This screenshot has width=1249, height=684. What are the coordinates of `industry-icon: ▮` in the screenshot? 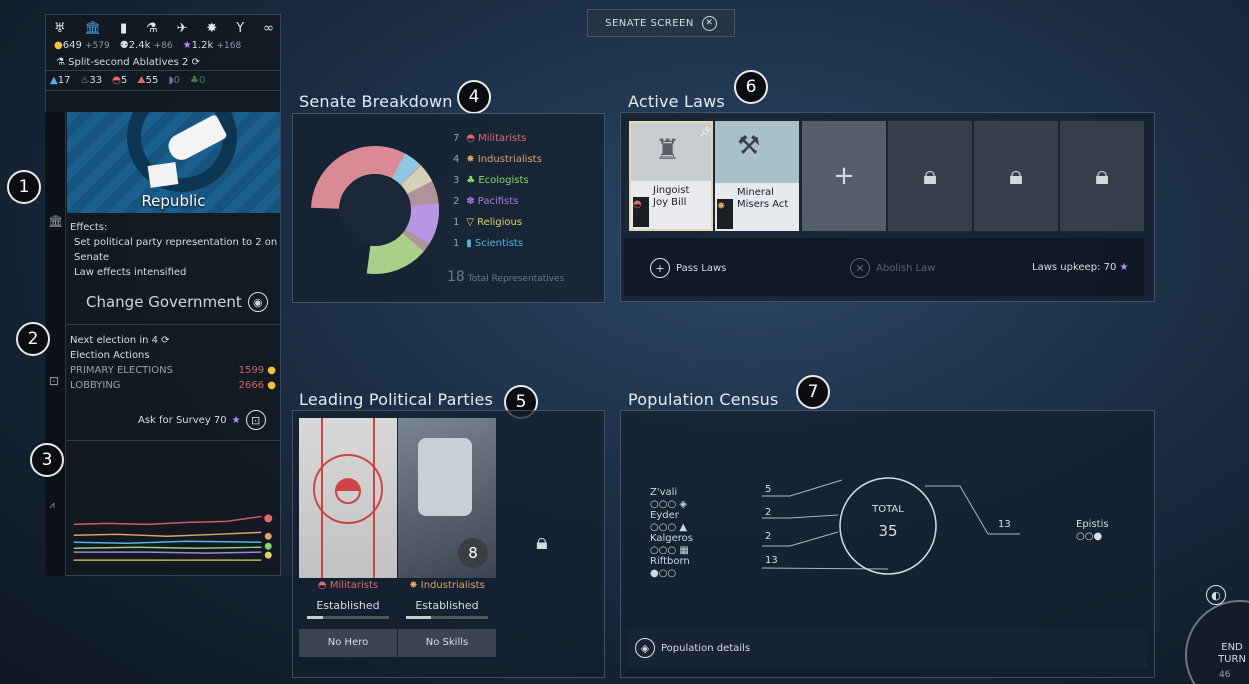 It's located at (123, 28).